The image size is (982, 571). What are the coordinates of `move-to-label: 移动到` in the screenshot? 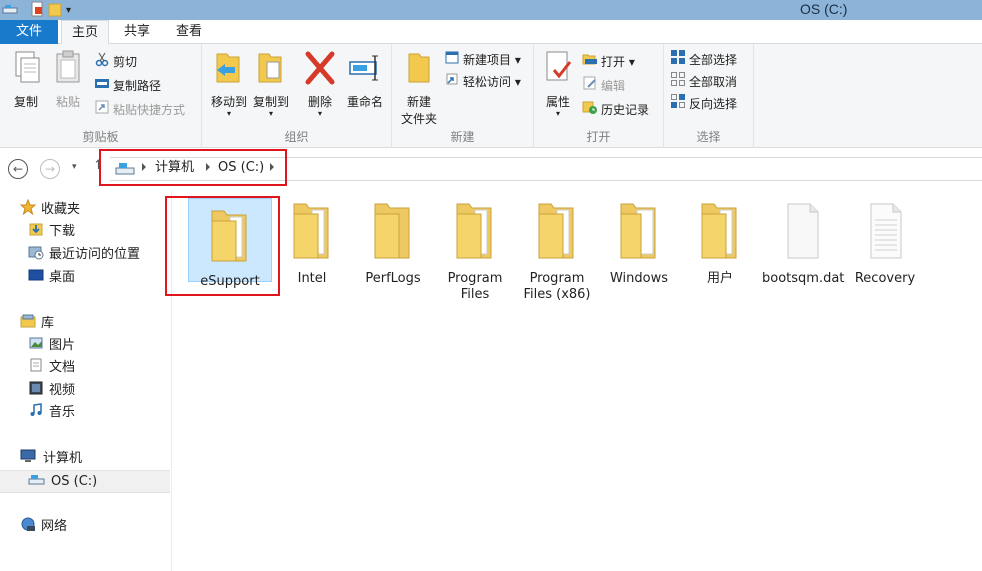 It's located at (228, 102).